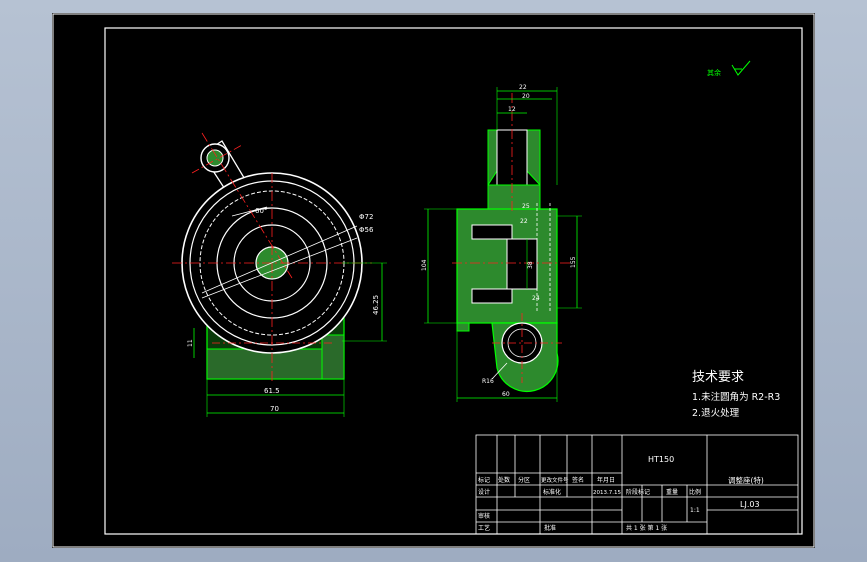 The height and width of the screenshot is (562, 867). Describe the element at coordinates (638, 492) in the screenshot. I see `tb-stage: 阶段标记` at that location.